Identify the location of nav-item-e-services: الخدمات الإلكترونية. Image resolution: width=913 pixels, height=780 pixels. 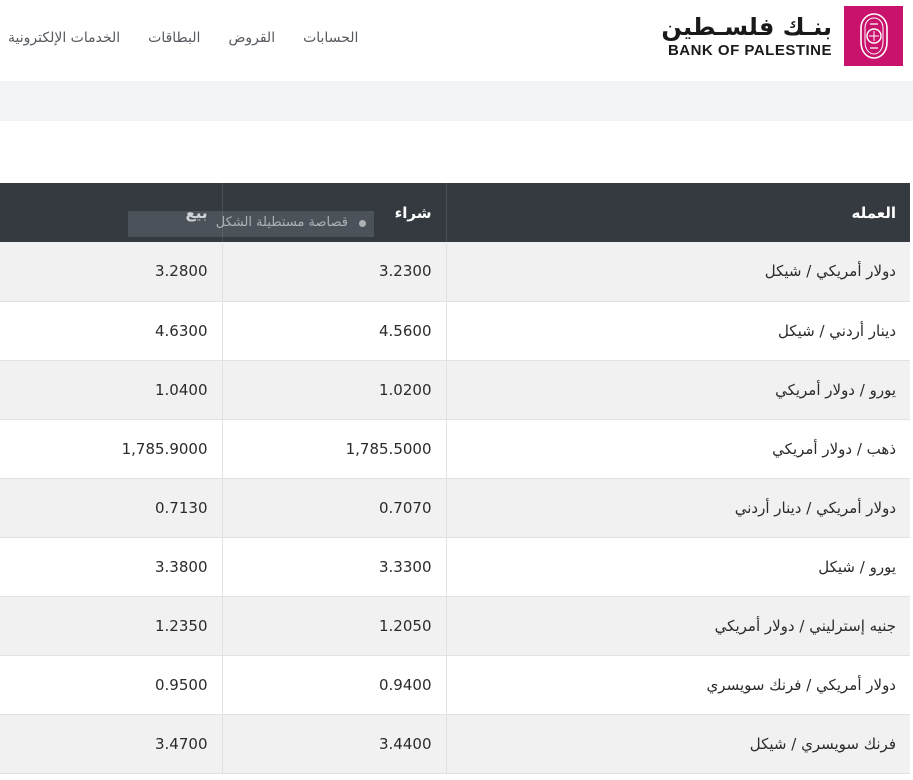
(64, 38).